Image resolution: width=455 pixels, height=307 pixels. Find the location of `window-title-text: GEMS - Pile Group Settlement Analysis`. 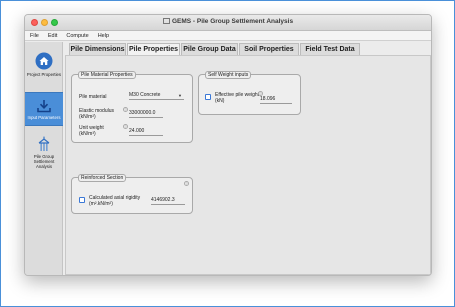

window-title-text: GEMS - Pile Group Settlement Analysis is located at coordinates (232, 21).